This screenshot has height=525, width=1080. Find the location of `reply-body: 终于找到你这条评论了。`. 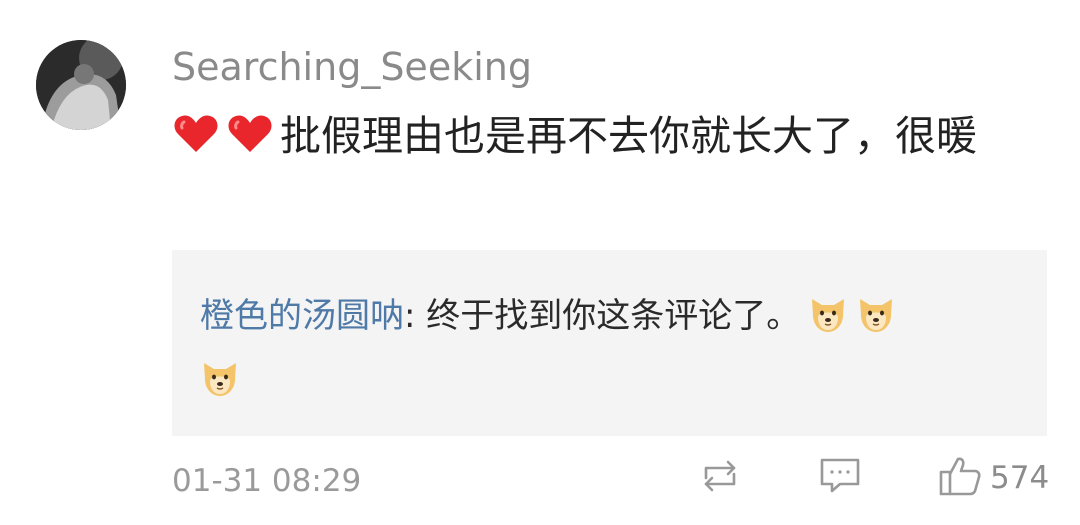

reply-body: 终于找到你这条评论了。 is located at coordinates (613, 316).